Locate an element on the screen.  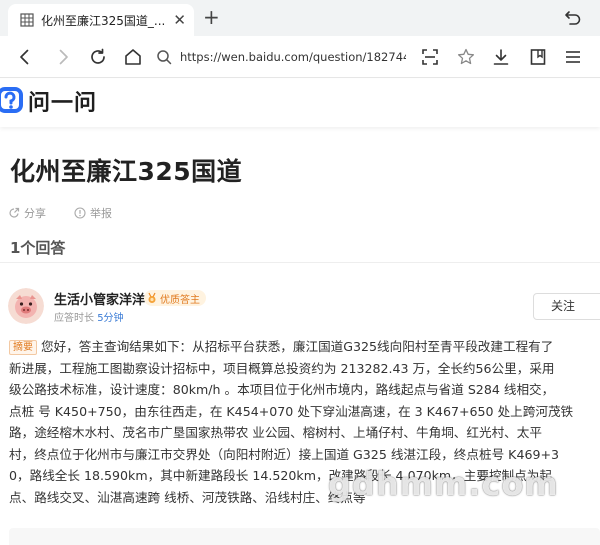
scan-icon is located at coordinates (430, 57).